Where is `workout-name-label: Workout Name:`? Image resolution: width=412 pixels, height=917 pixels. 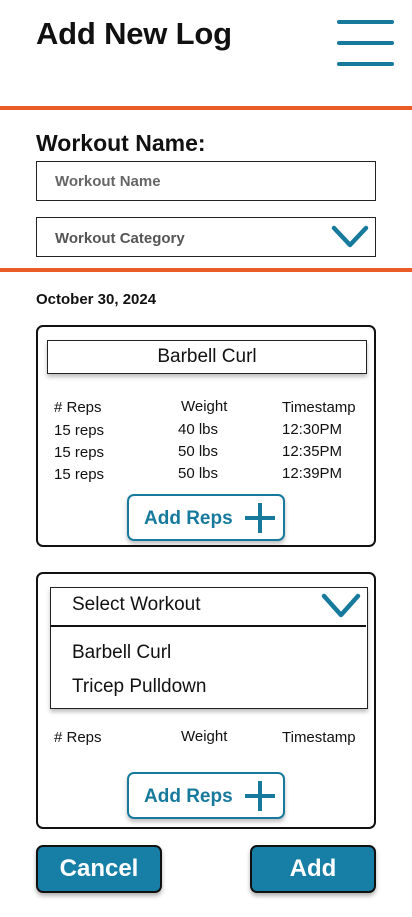 workout-name-label: Workout Name: is located at coordinates (121, 143).